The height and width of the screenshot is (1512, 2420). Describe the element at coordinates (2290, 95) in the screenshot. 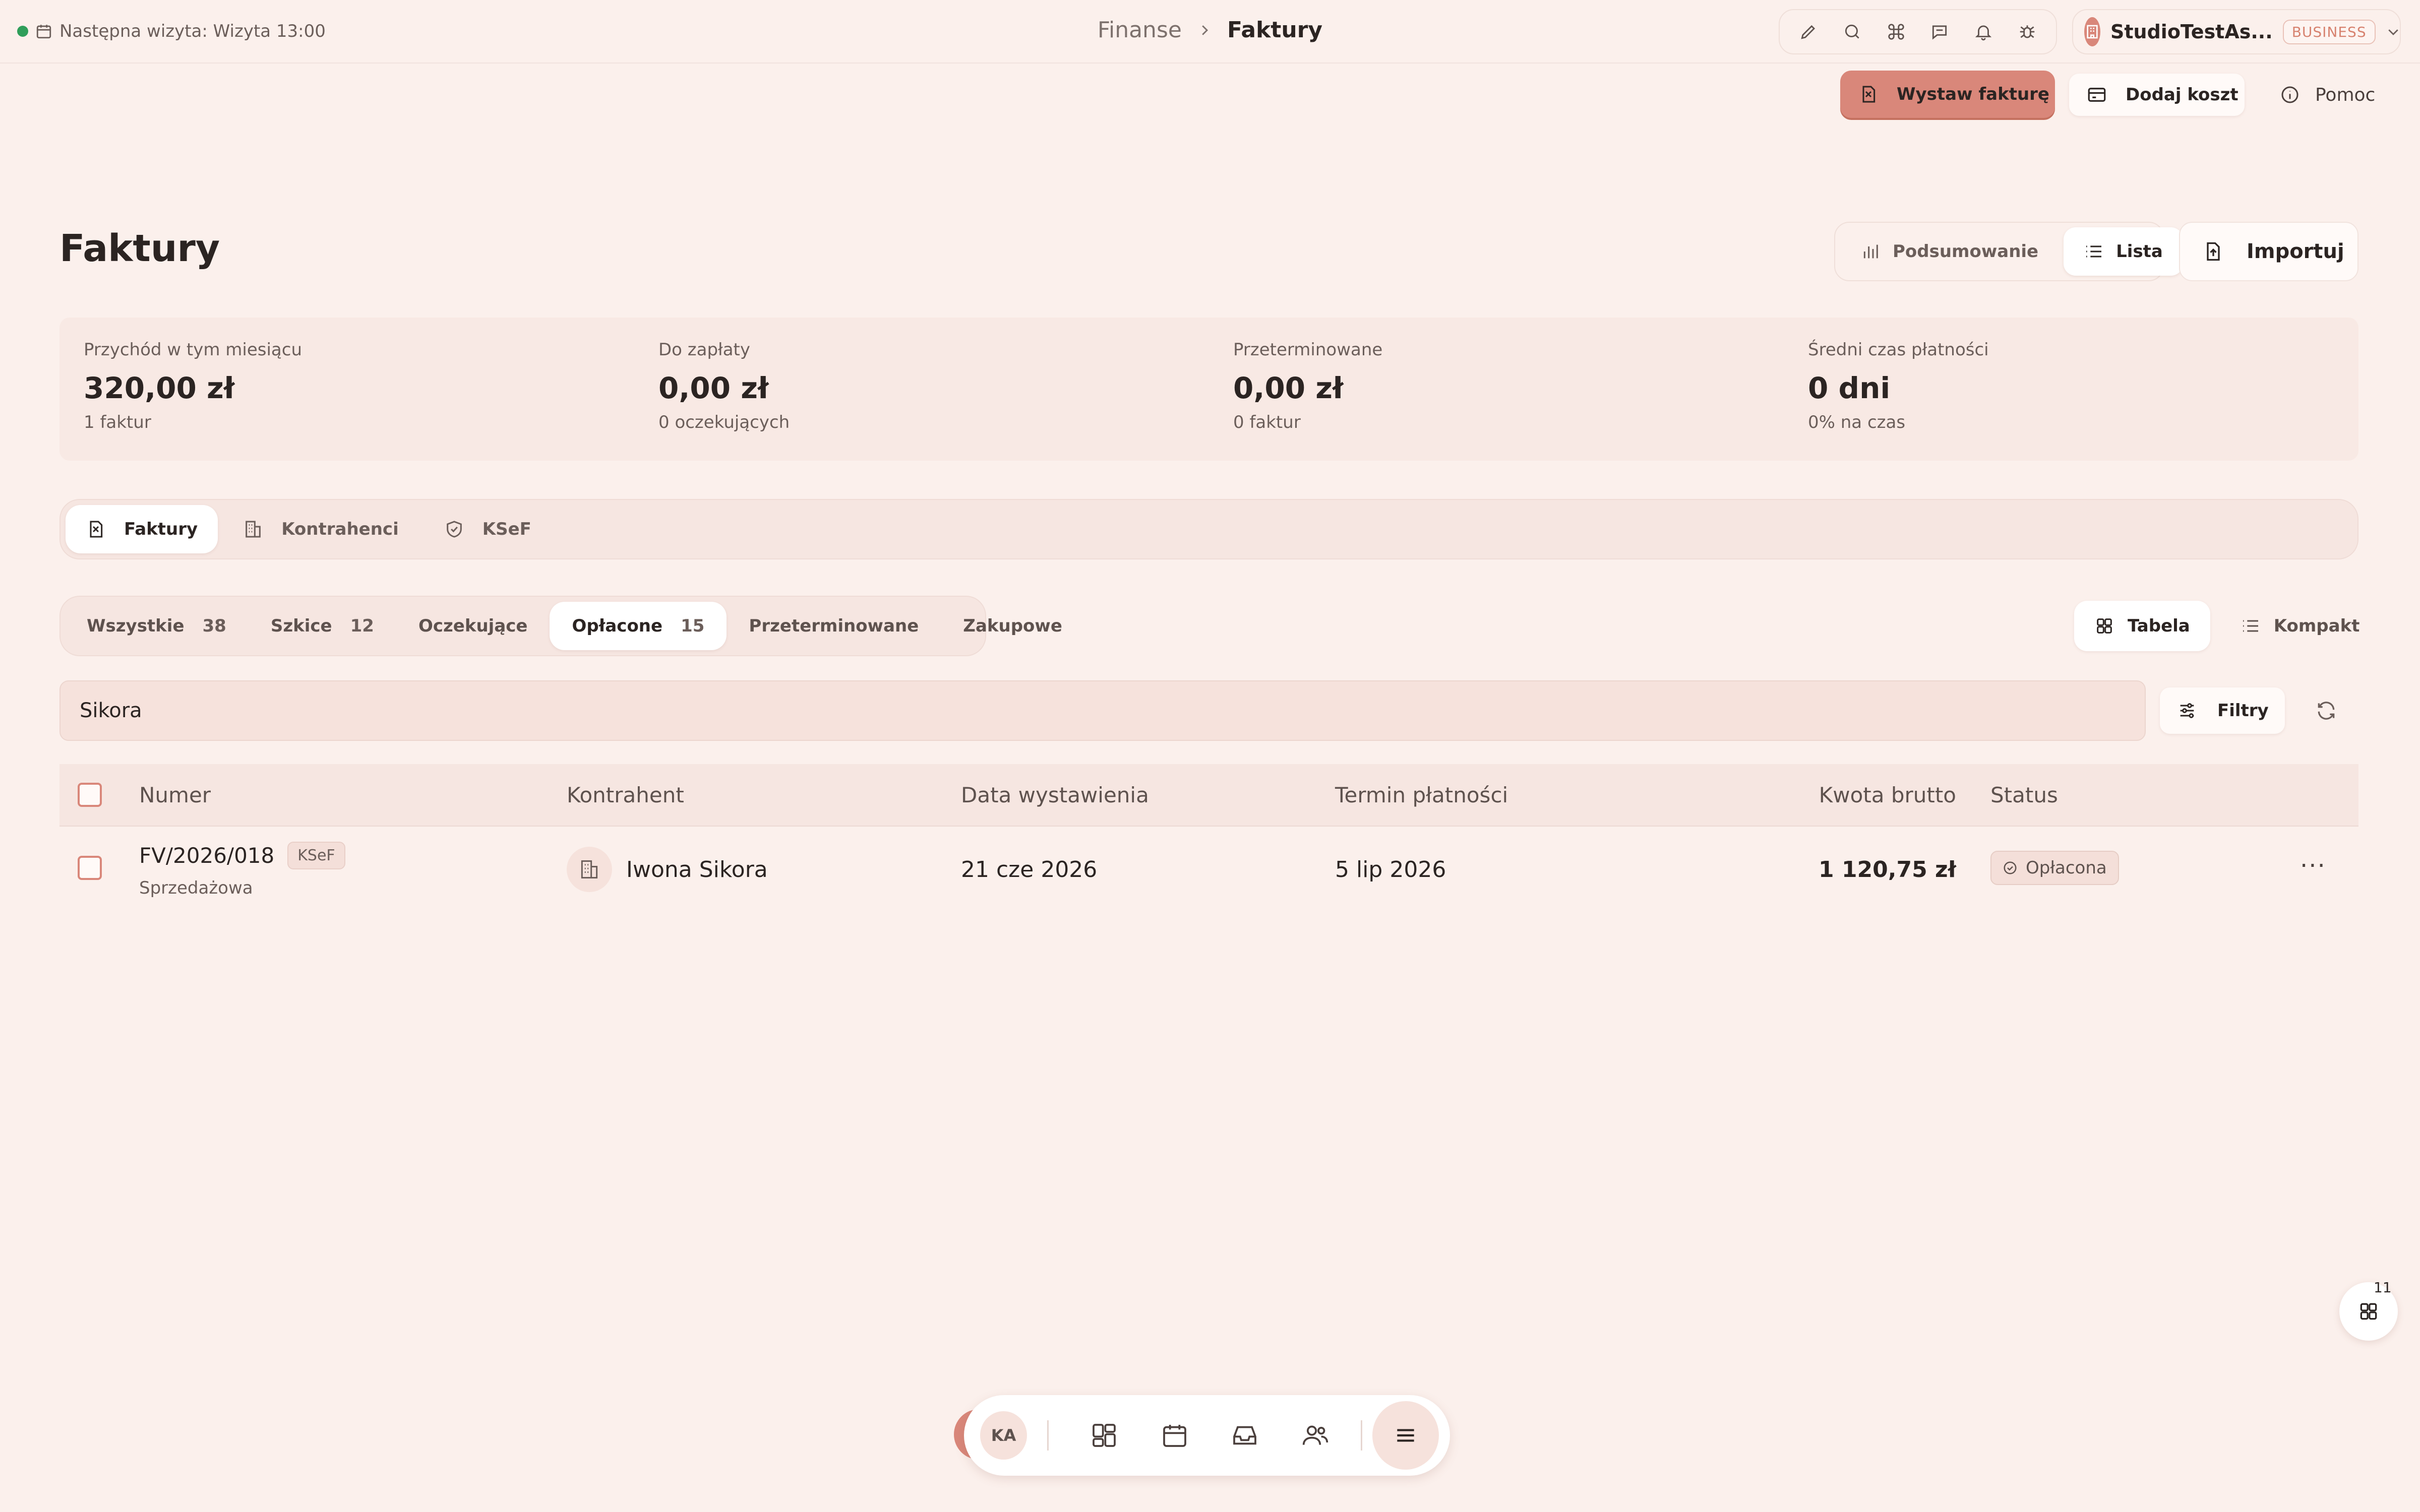

I see `info-icon` at that location.